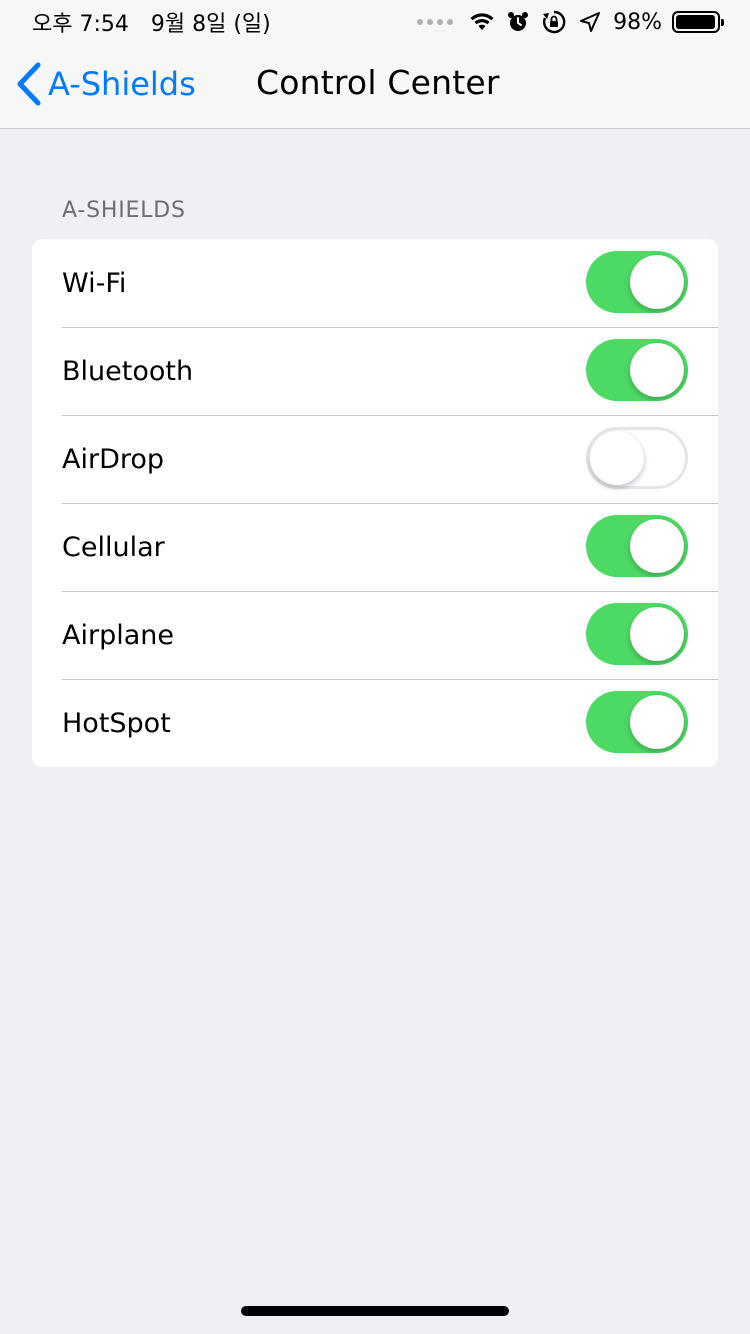 Image resolution: width=750 pixels, height=1334 pixels. Describe the element at coordinates (375, 371) in the screenshot. I see `row-bluetooth: Bluetooth` at that location.